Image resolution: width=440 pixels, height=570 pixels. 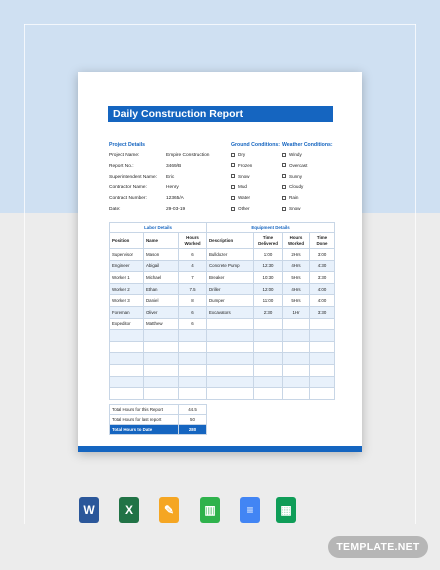 I want to click on weather-conditions-option: Overcast, so click(x=294, y=165).